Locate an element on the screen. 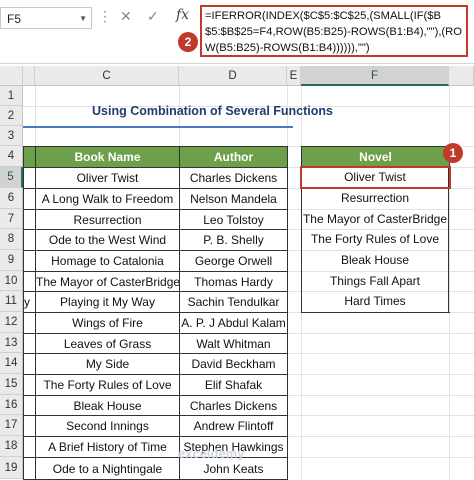 The image size is (474, 480). col-header-g is located at coordinates (461, 76).